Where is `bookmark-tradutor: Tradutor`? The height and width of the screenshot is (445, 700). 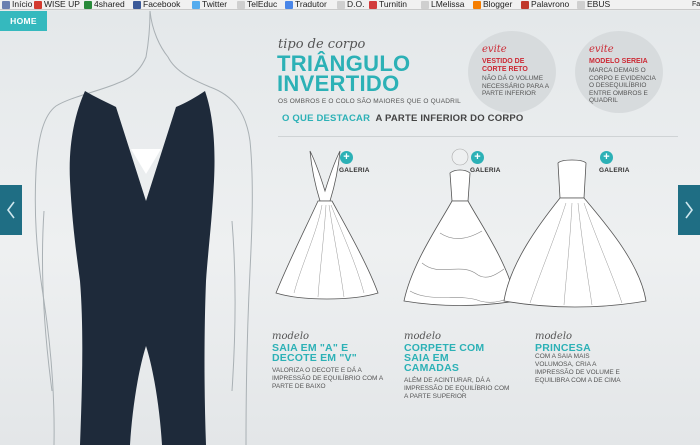 bookmark-tradutor: Tradutor is located at coordinates (306, 4).